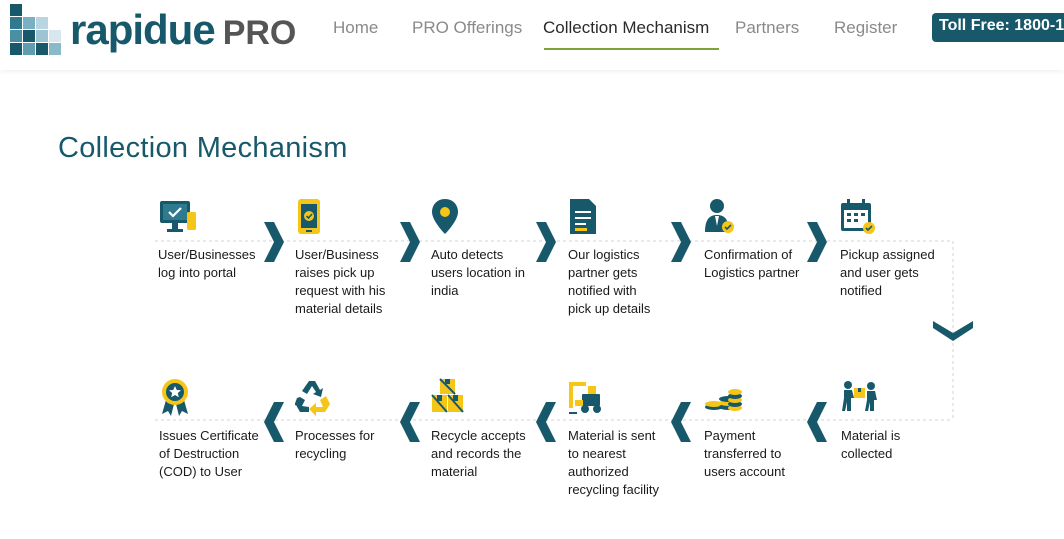 Image resolution: width=1064 pixels, height=539 pixels. I want to click on recycle-icon, so click(312, 398).